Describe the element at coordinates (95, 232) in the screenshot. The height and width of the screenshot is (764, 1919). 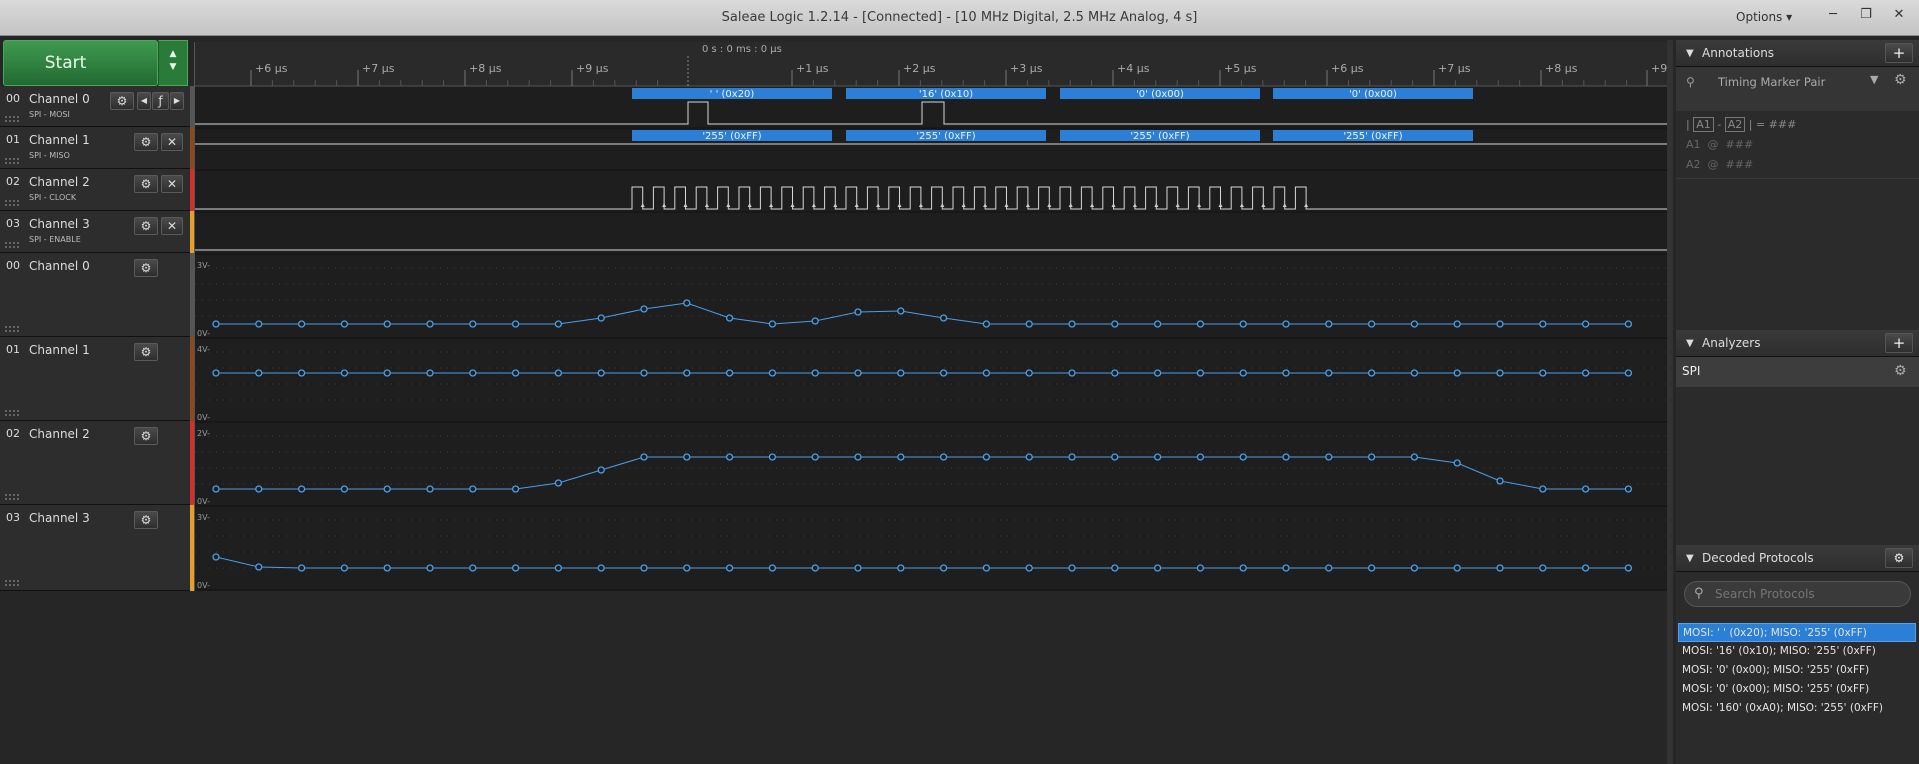
I see `digital-channel-row: 03 Channel 3 SPI - ENABLE ⚙ ✕` at that location.